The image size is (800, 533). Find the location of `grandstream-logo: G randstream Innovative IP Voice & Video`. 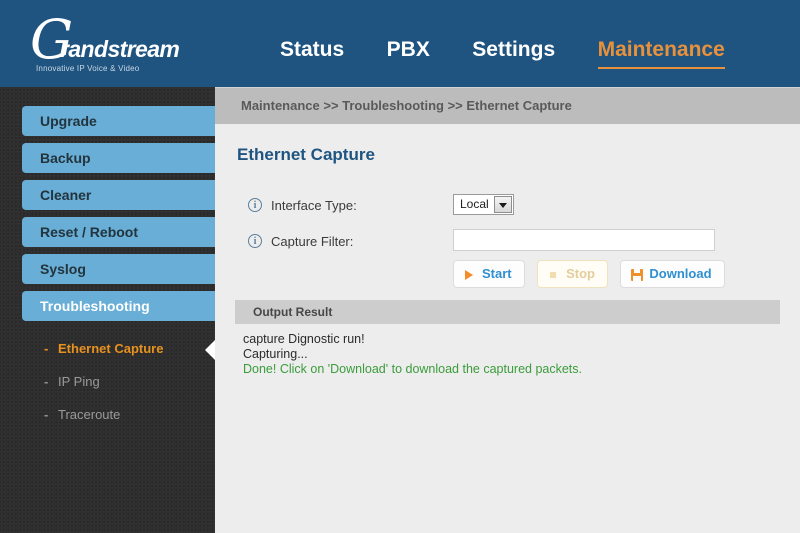

grandstream-logo: G randstream Innovative IP Voice & Video is located at coordinates (102, 44).